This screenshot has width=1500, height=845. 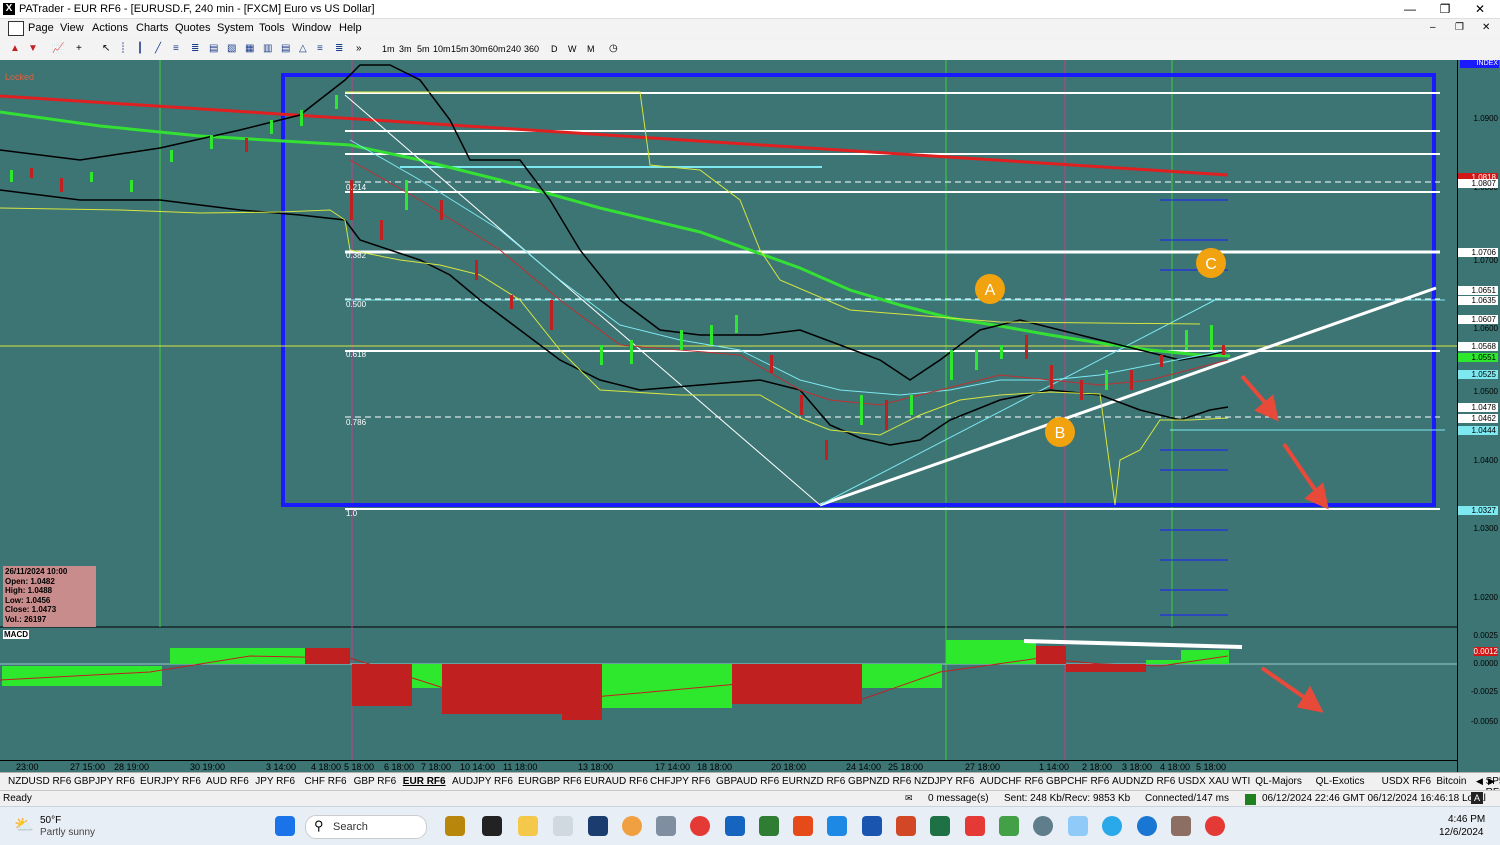 What do you see at coordinates (613, 49) in the screenshot?
I see `clock-icon: ◷` at bounding box center [613, 49].